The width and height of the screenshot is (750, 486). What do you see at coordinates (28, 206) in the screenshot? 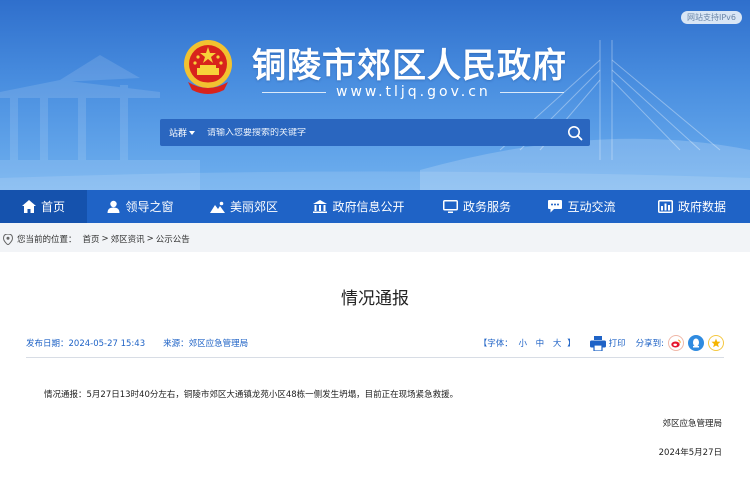
I see `home-icon` at bounding box center [28, 206].